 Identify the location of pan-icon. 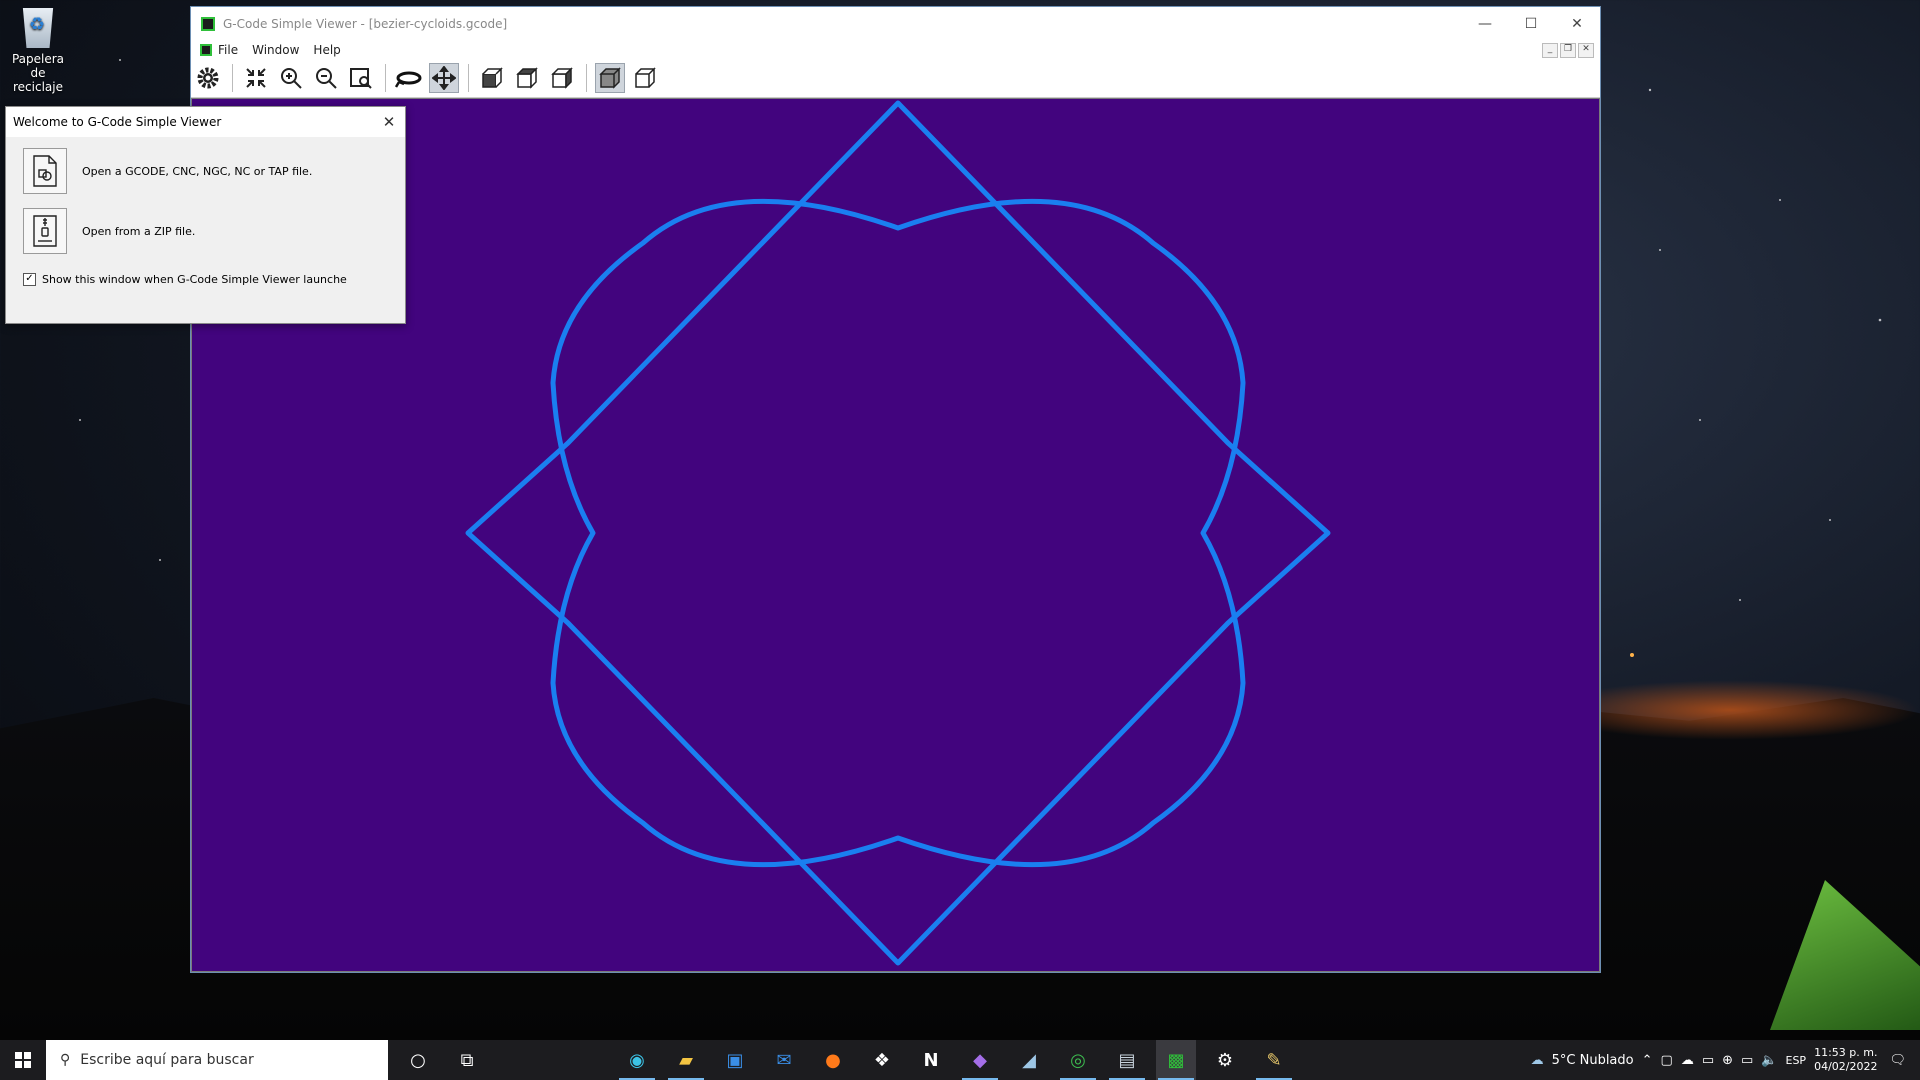
(444, 78).